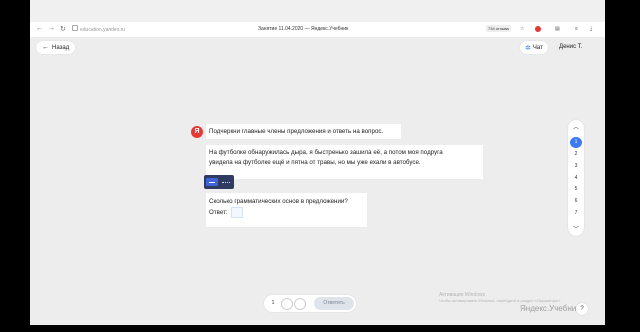 This screenshot has height=332, width=640. Describe the element at coordinates (303, 29) in the screenshot. I see `tab-title: Занятие 11.04.2020 — Яндекс.Учебник` at that location.